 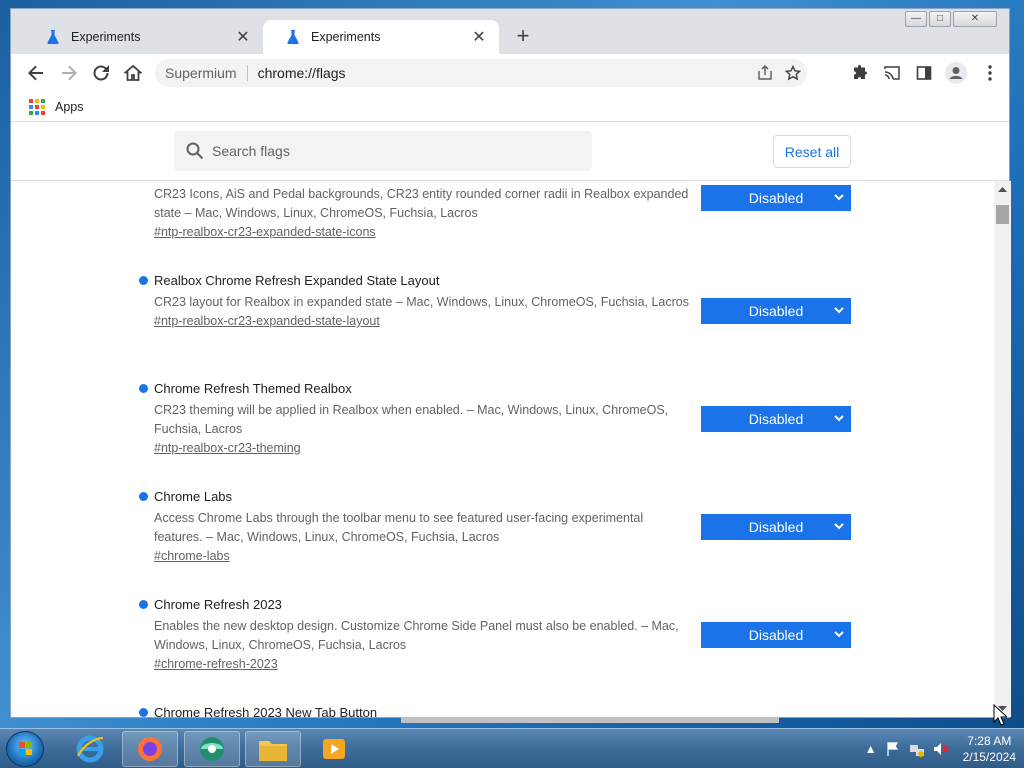 I want to click on flag-link: #ntp-realbox-cr23-expanded-state-icons, so click(x=265, y=232).